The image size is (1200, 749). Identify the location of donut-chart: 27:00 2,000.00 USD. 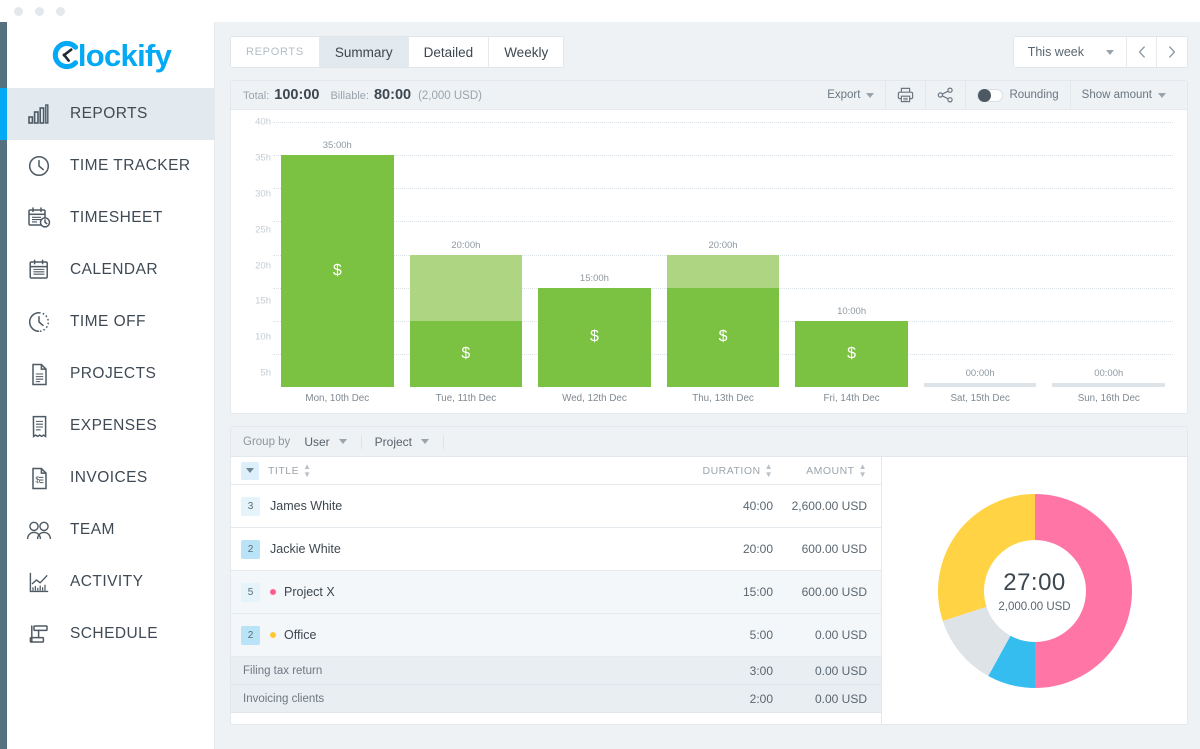
(1035, 591).